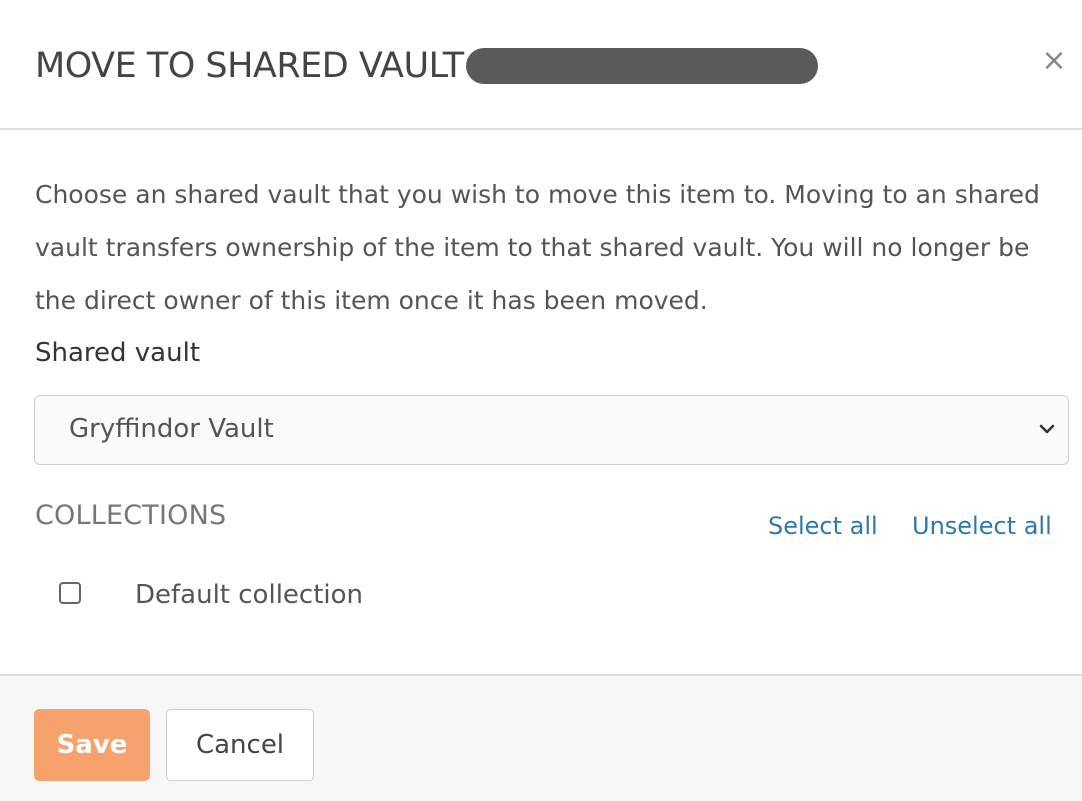 This screenshot has height=801, width=1082. Describe the element at coordinates (551, 430) in the screenshot. I see `shared-vault-select: Gryffindor Vault` at that location.